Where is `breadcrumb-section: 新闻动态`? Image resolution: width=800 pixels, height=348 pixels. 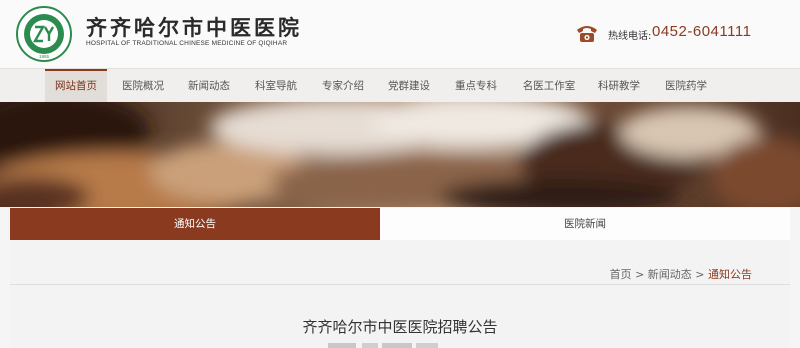
breadcrumb-section: 新闻动态 is located at coordinates (670, 274).